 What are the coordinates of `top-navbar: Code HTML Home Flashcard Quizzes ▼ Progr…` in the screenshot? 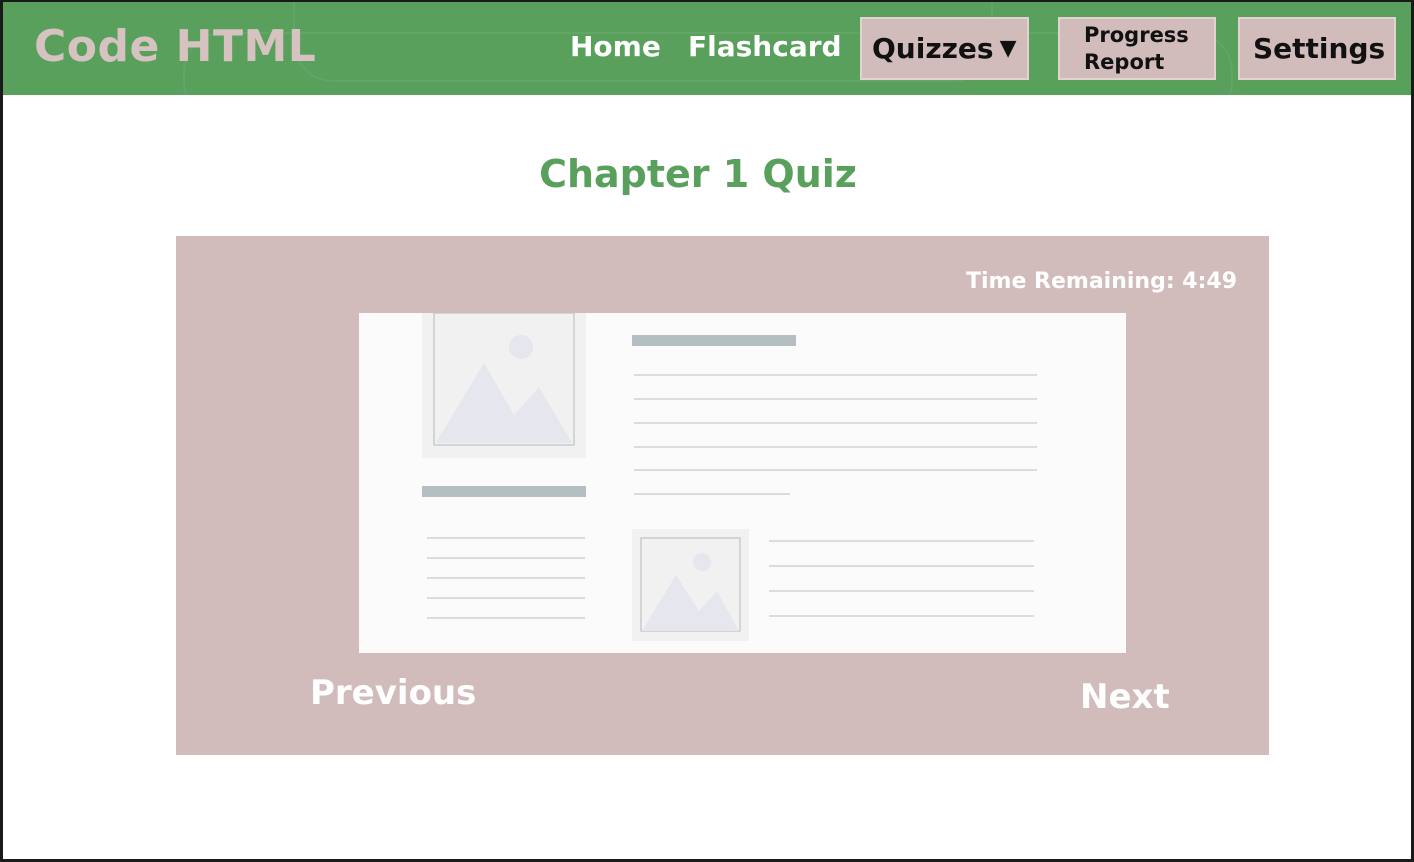 It's located at (707, 48).